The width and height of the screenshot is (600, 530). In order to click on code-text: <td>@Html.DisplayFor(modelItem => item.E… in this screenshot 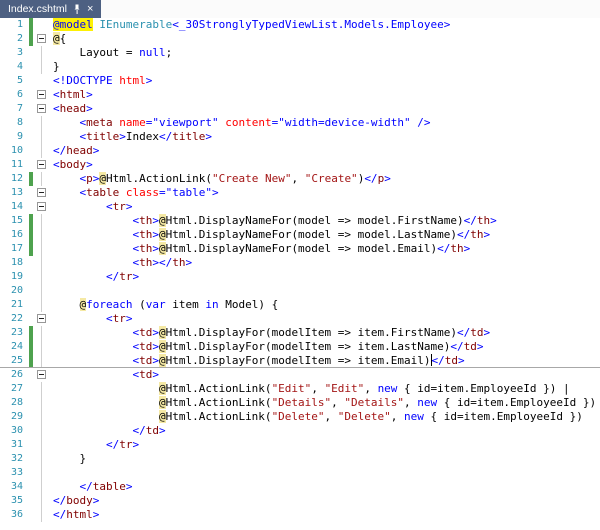, I will do `click(257, 360)`.